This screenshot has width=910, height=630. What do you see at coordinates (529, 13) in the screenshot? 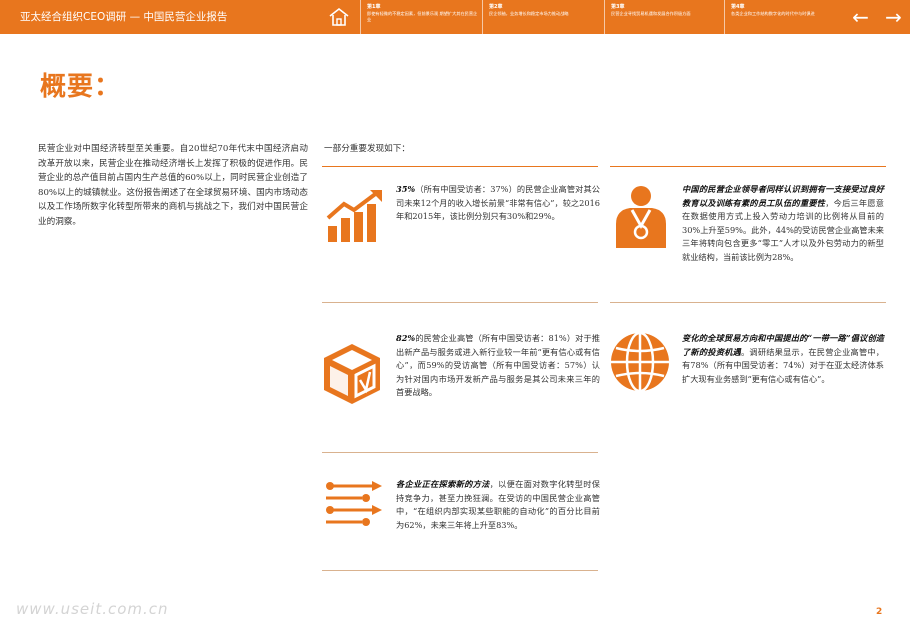
I see `chapter-description: 民企领袖，业务增长和稳定市场力推动战略` at bounding box center [529, 13].